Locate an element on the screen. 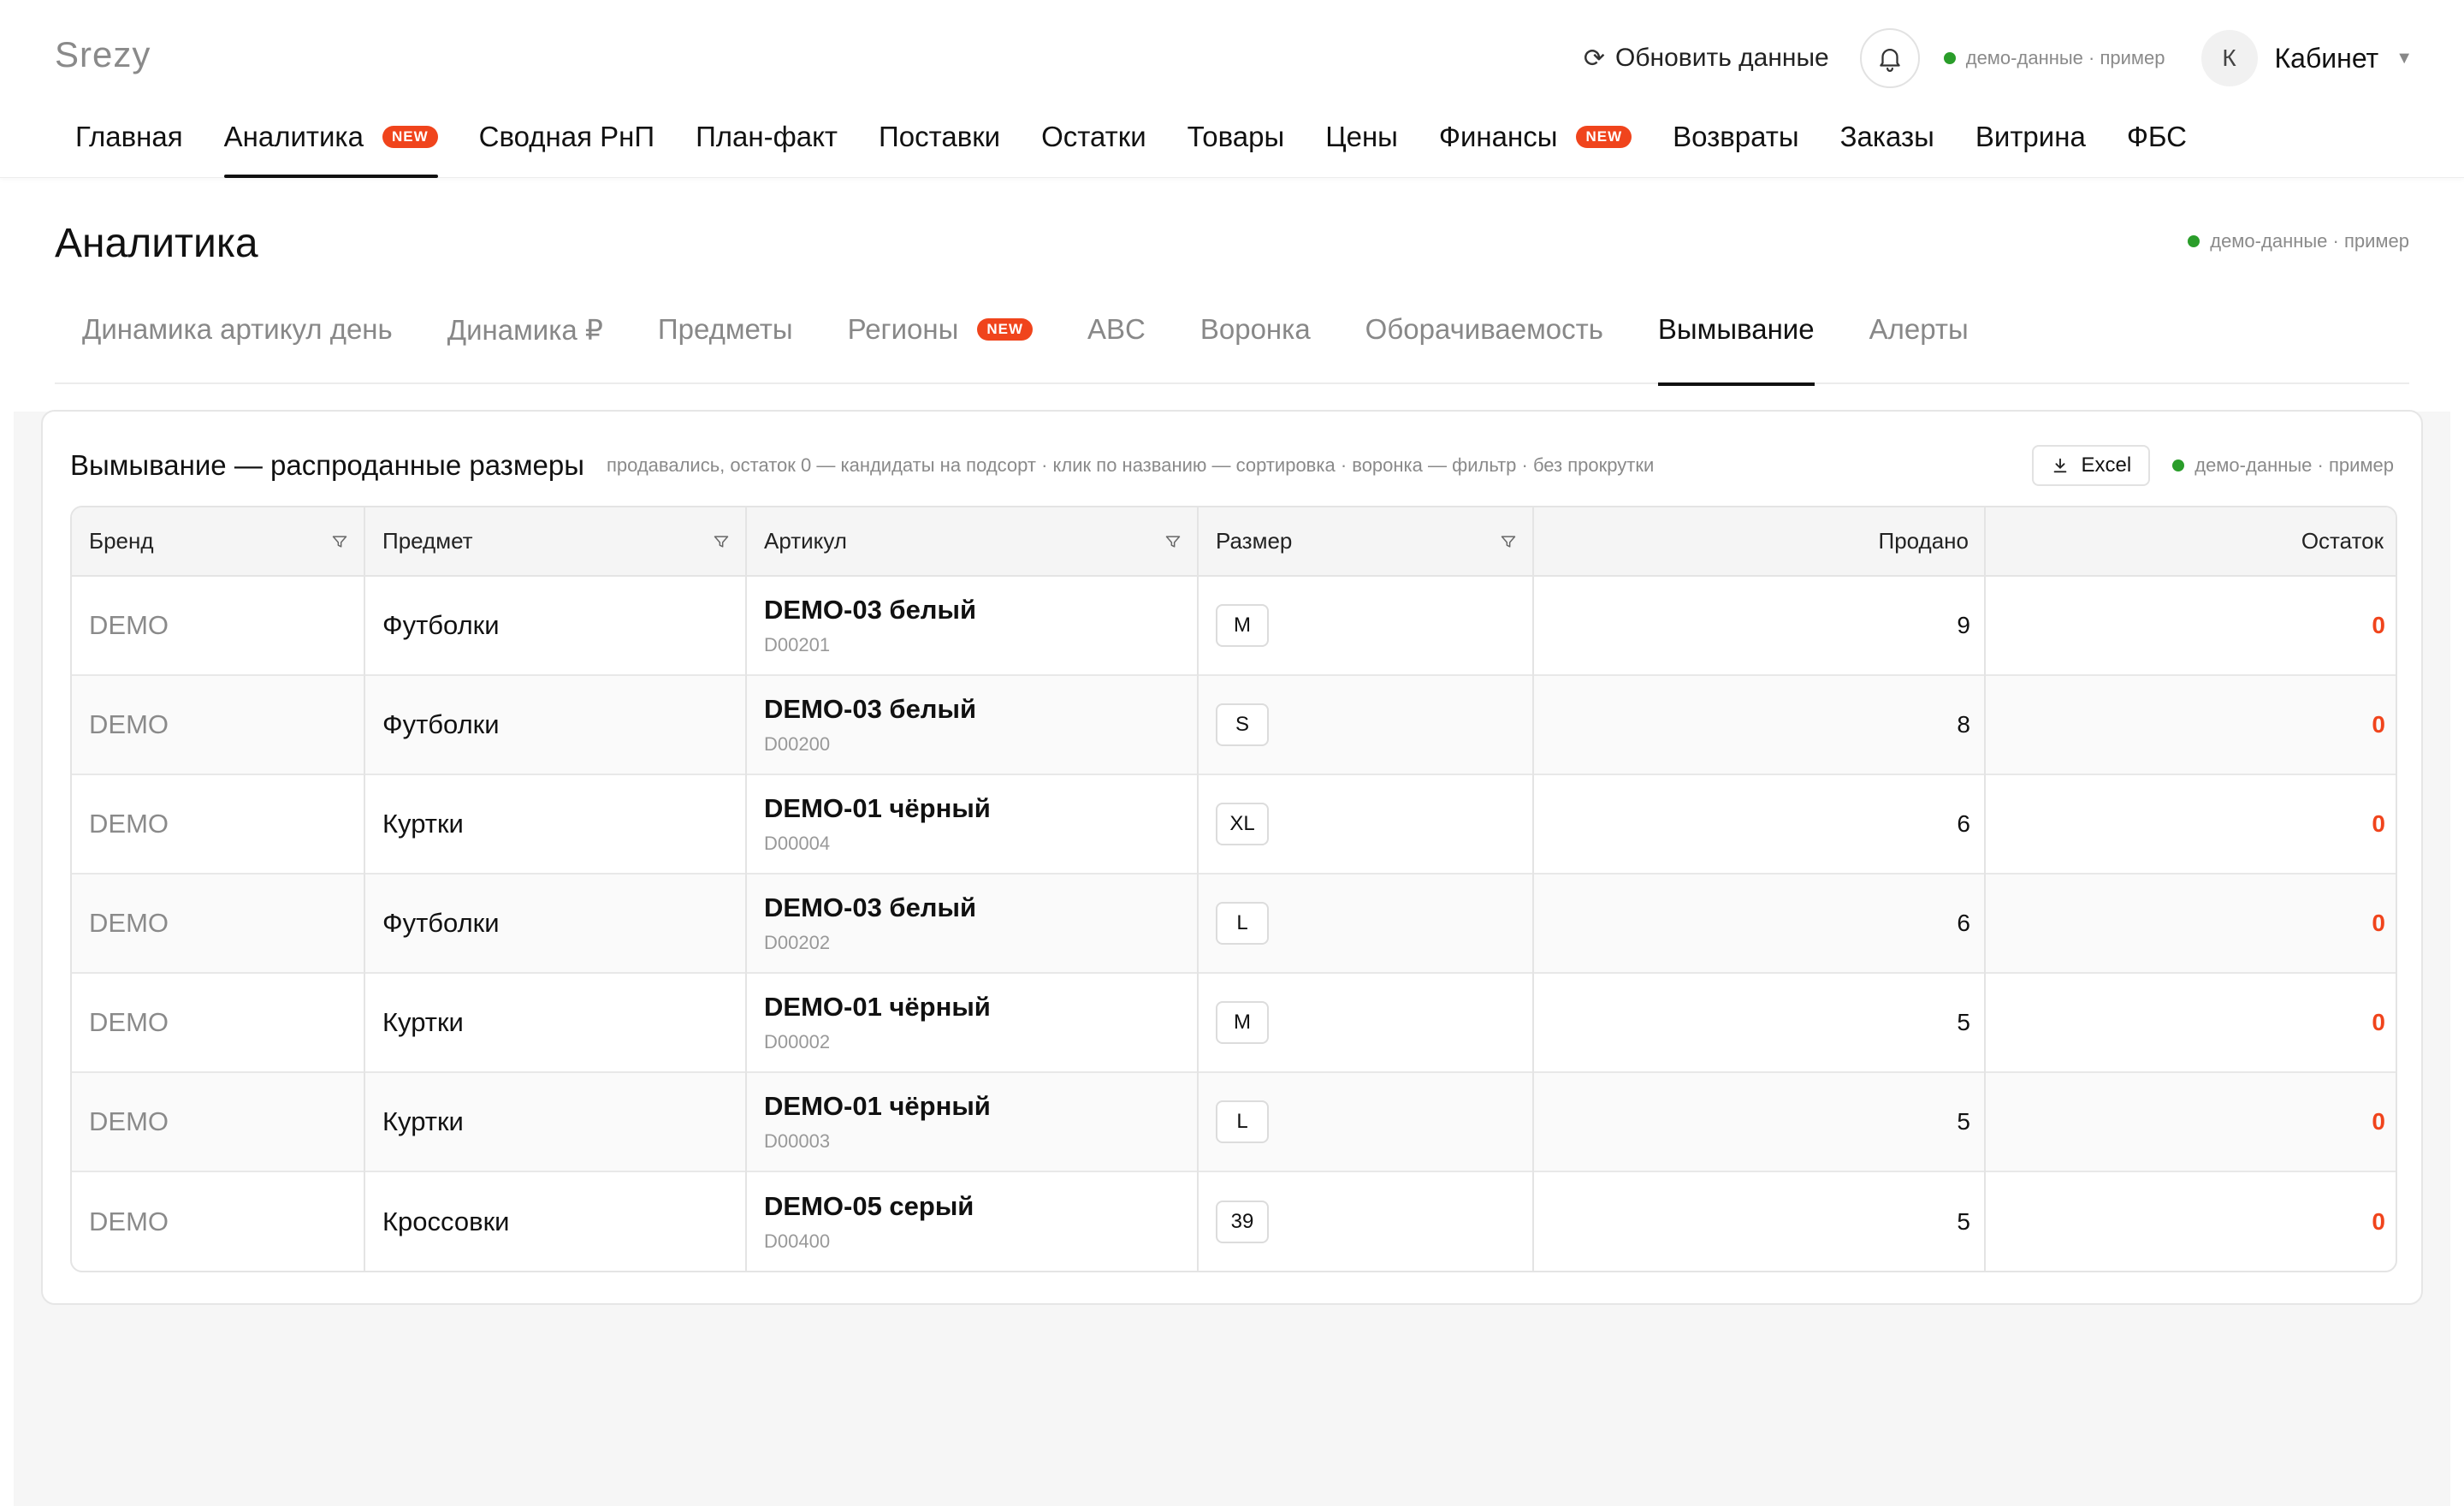 The height and width of the screenshot is (1506, 2464). nav-label: Сводная РнП is located at coordinates (566, 137).